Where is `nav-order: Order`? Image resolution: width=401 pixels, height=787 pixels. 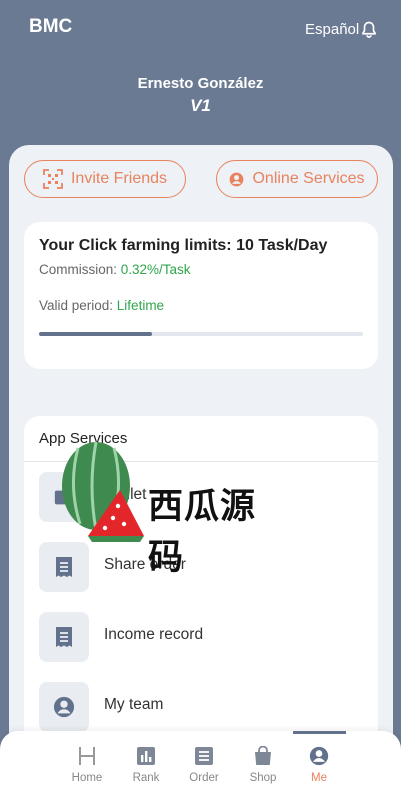 nav-order: Order is located at coordinates (204, 759).